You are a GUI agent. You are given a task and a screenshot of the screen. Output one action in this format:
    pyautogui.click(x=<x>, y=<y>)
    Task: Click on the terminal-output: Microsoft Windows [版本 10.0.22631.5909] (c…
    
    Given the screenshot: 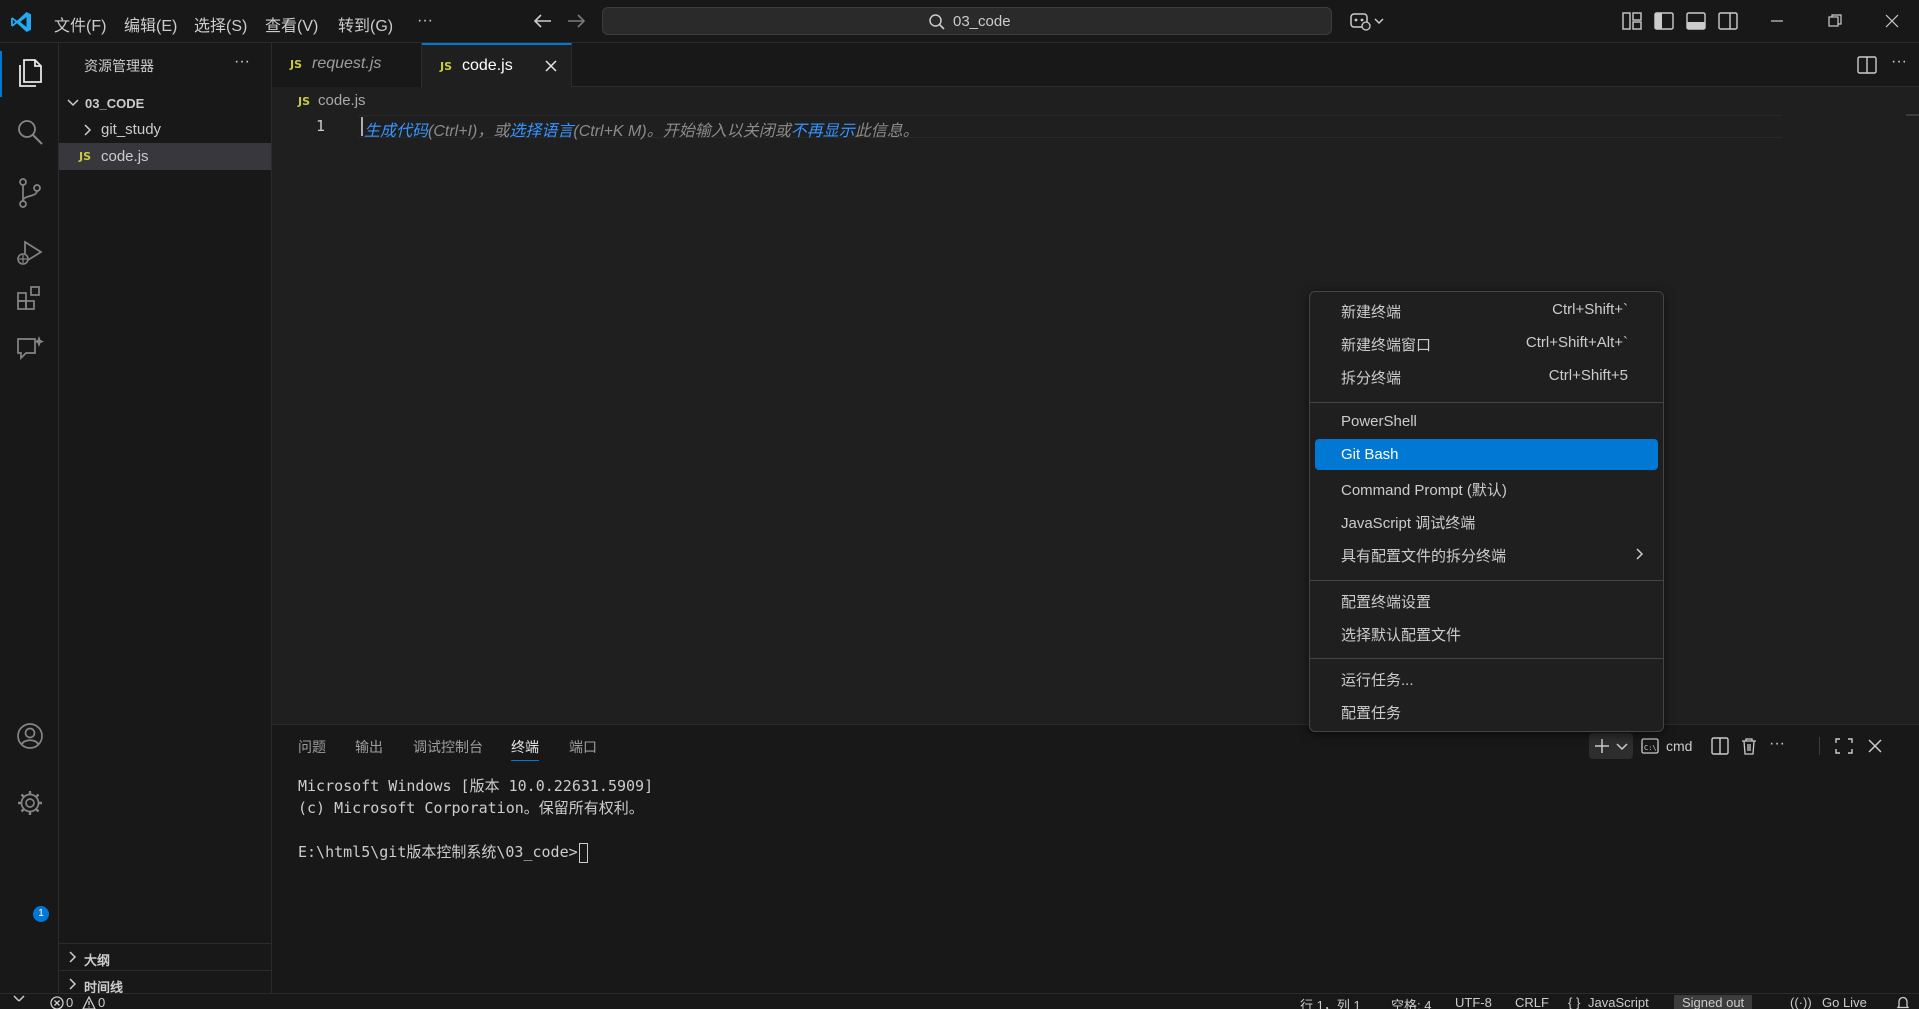 What is the action you would take?
    pyautogui.click(x=475, y=819)
    